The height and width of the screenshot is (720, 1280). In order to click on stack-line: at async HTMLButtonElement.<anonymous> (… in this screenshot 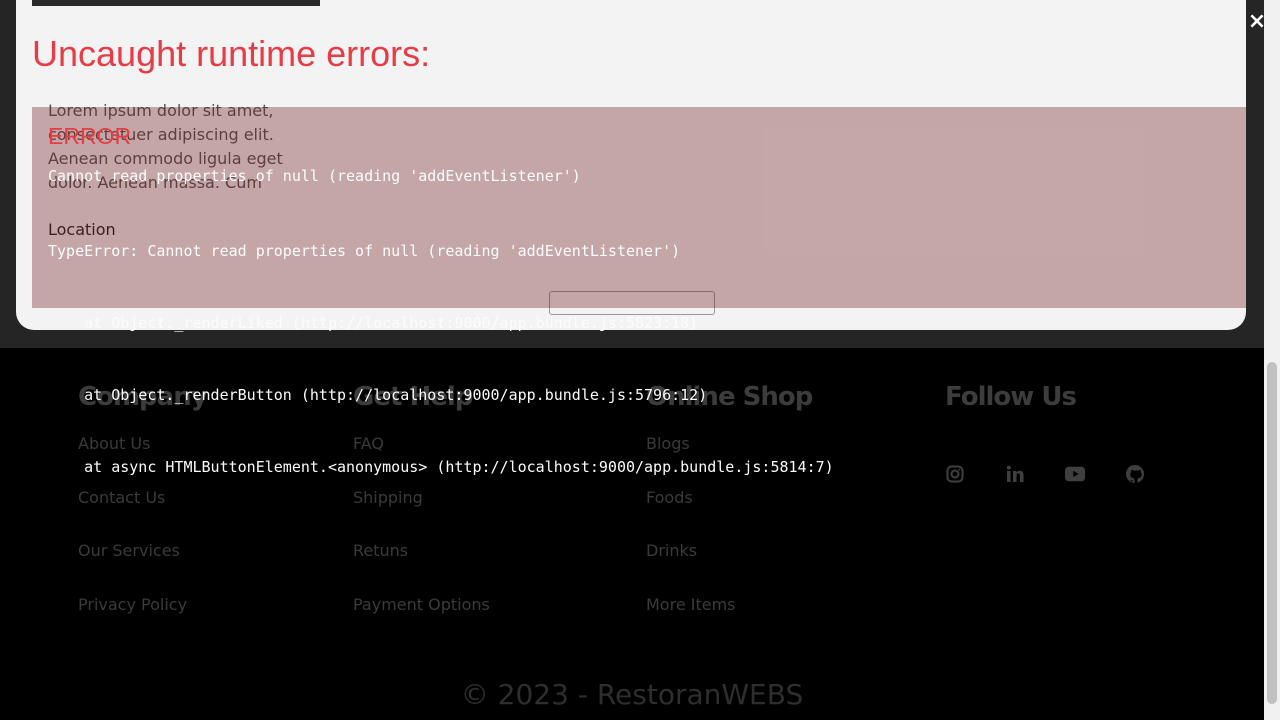, I will do `click(441, 467)`.